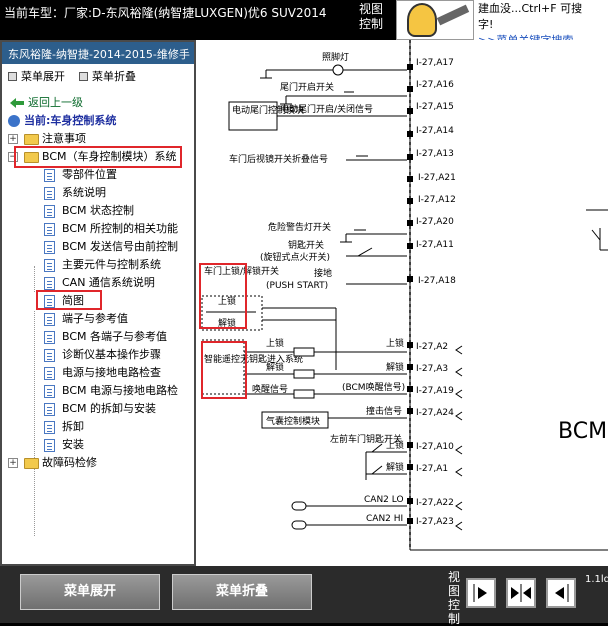 Image resolution: width=608 pixels, height=626 pixels. Describe the element at coordinates (541, 20) in the screenshot. I see `search-promo: 建血没...Ctrl+F 可搜 字! >>菜单关键字搜索` at that location.